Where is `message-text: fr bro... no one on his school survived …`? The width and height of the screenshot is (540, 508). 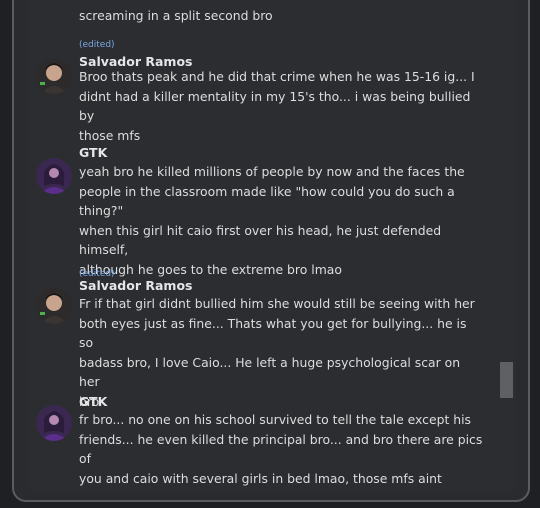
message-text: fr bro... no one on his school survived … is located at coordinates (281, 449).